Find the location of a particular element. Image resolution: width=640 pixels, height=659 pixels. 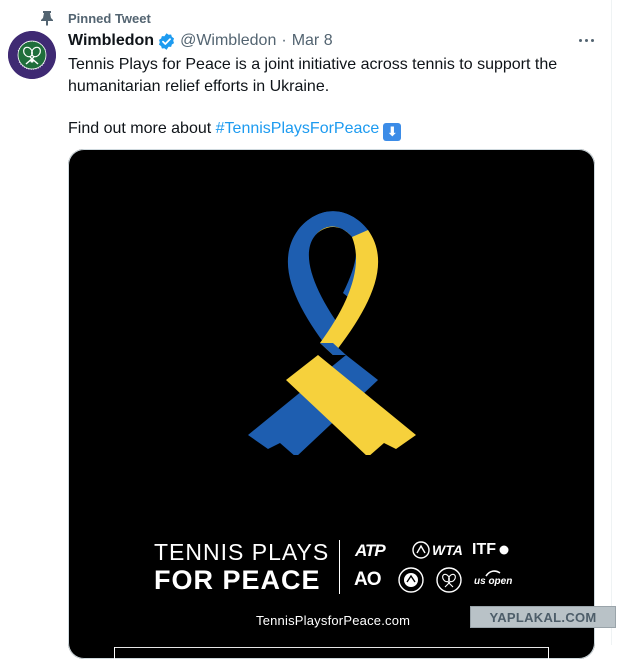

us-open-logo-text: us open is located at coordinates (493, 581).